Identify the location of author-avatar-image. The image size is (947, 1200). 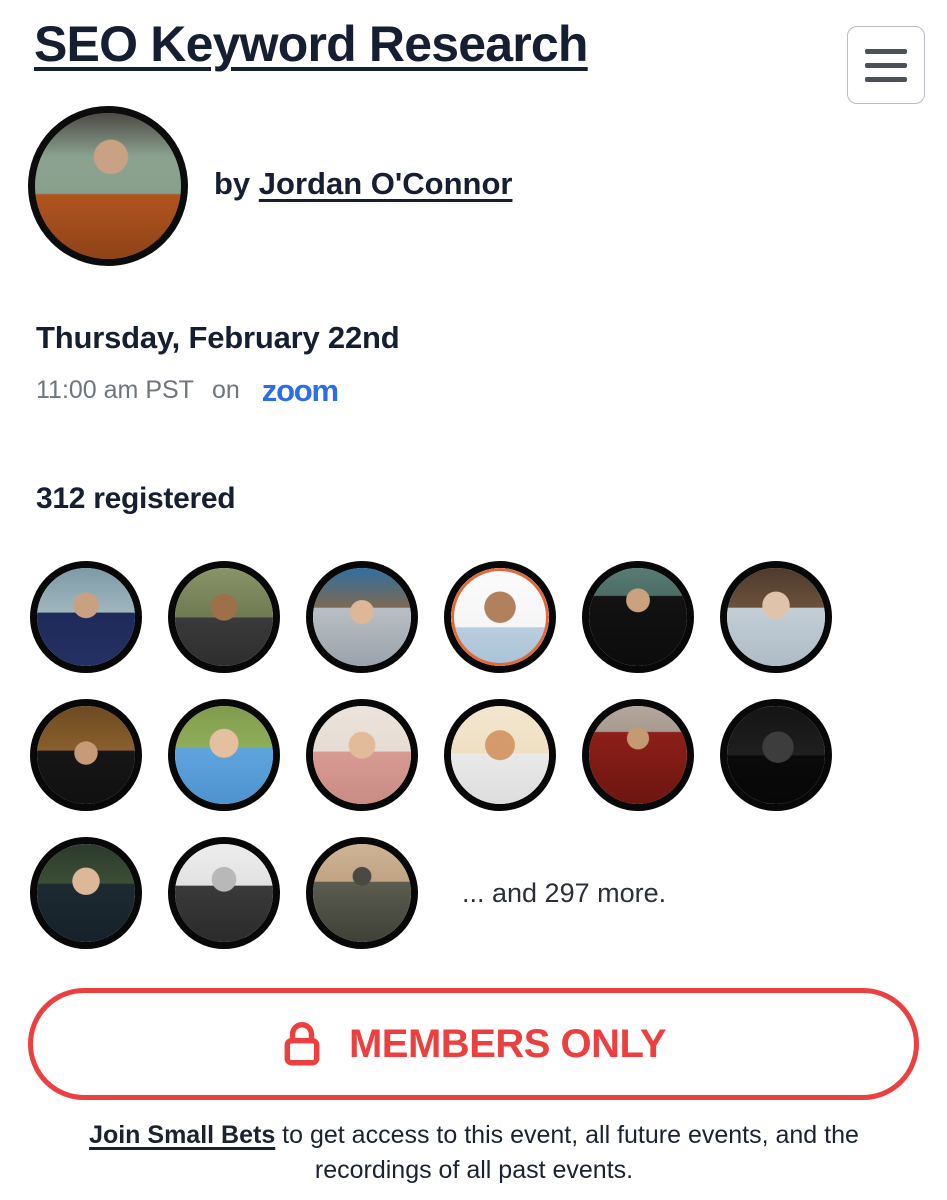
(108, 186).